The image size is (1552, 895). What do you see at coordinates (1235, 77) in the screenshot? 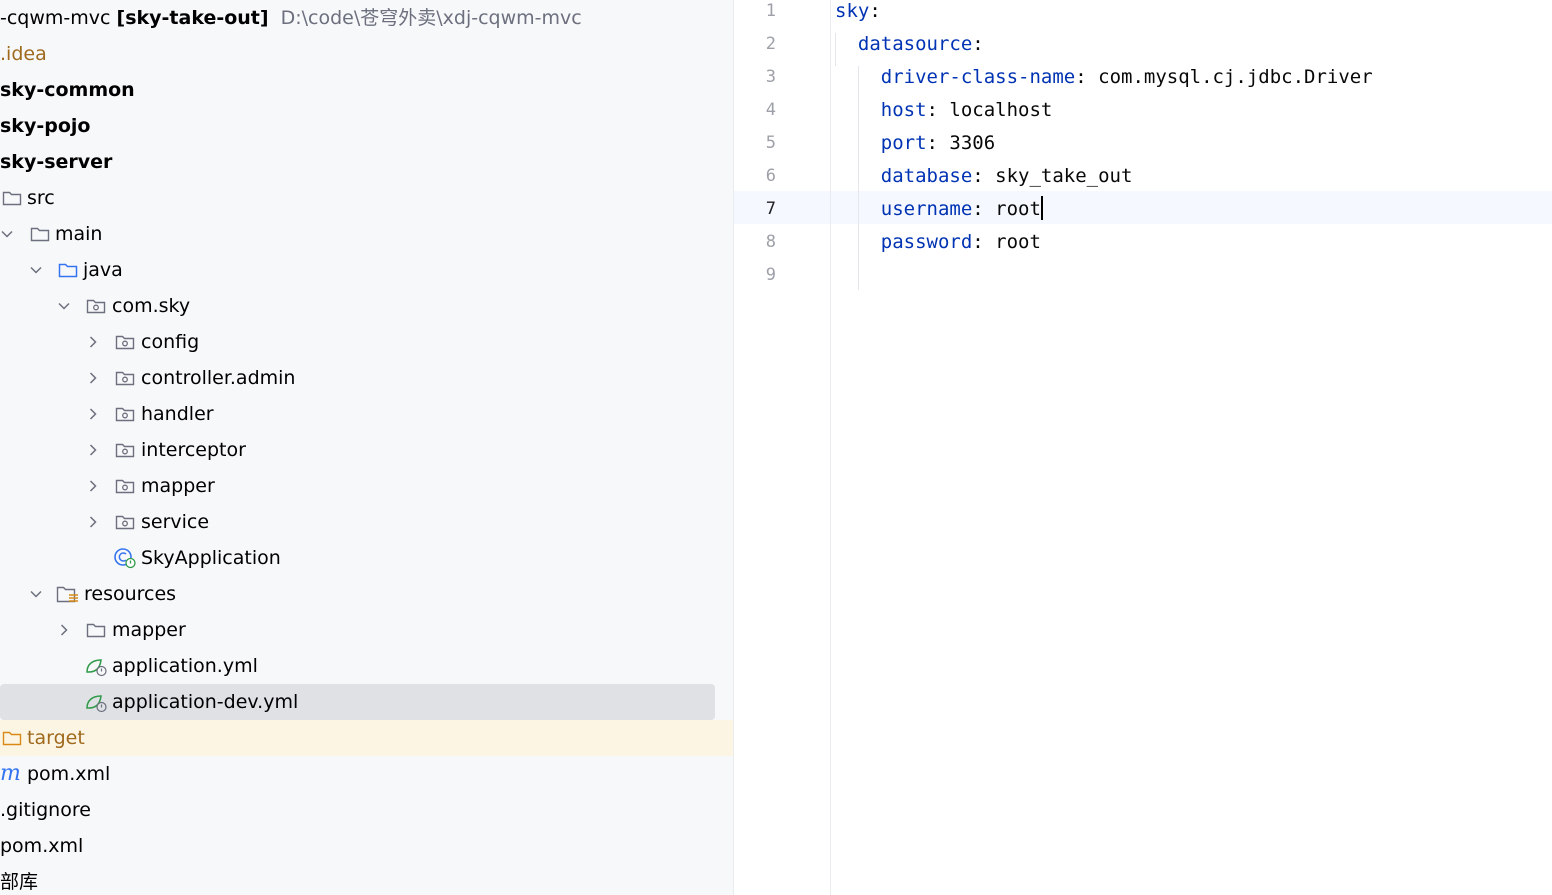
I see `yaml-value: com.mysql.cj.jdbc.Driver` at bounding box center [1235, 77].